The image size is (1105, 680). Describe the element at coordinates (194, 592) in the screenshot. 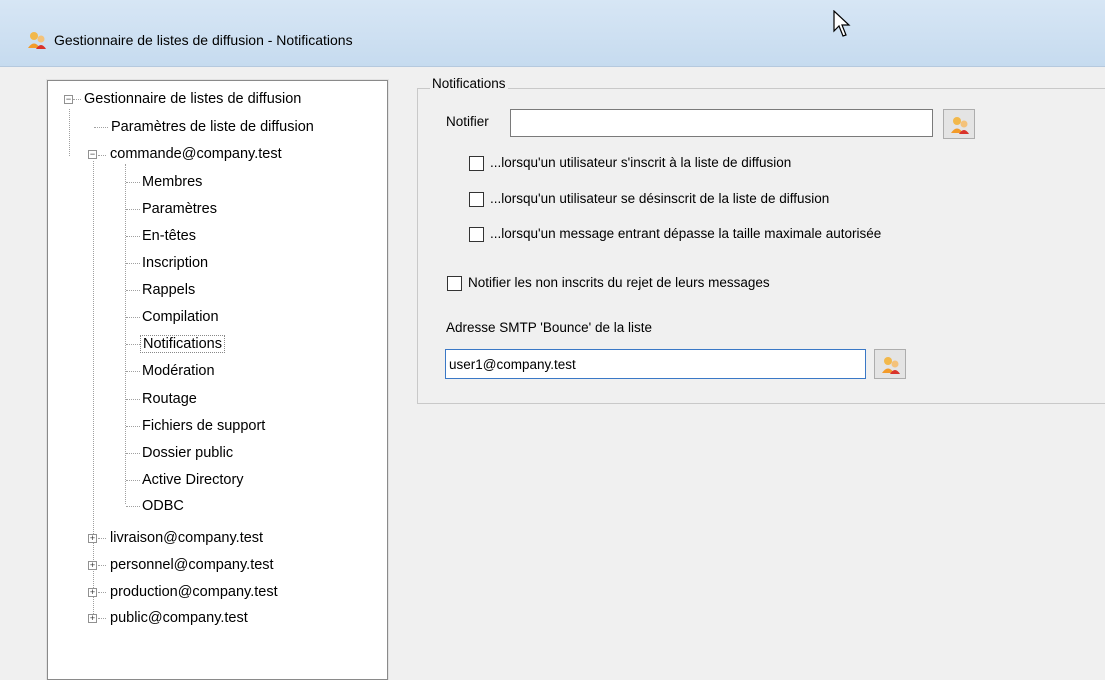

I see `tree-item-production: production@company.test` at that location.